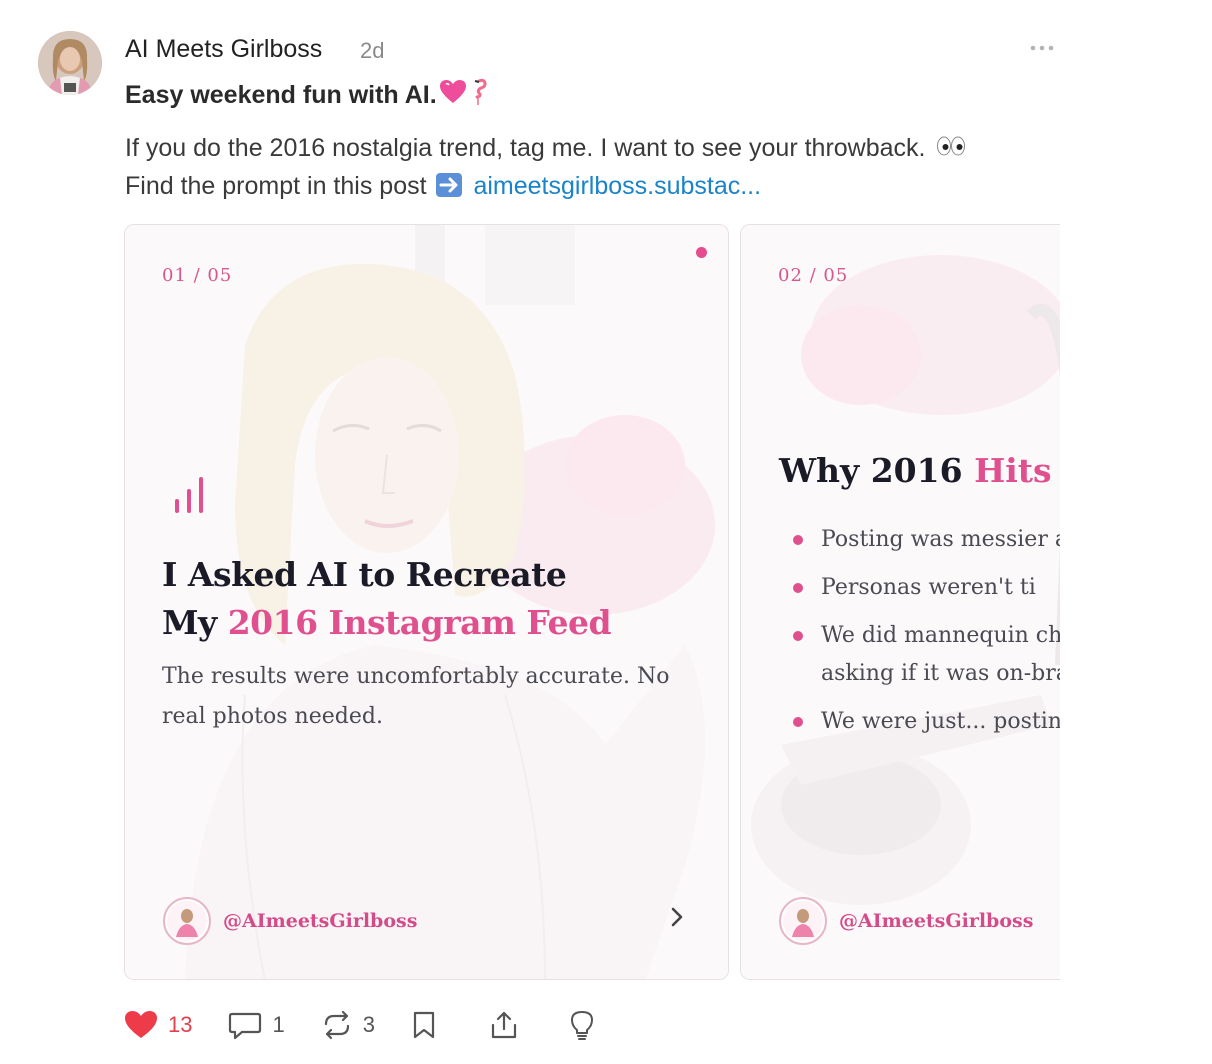  I want to click on heart-icon, so click(141, 1024).